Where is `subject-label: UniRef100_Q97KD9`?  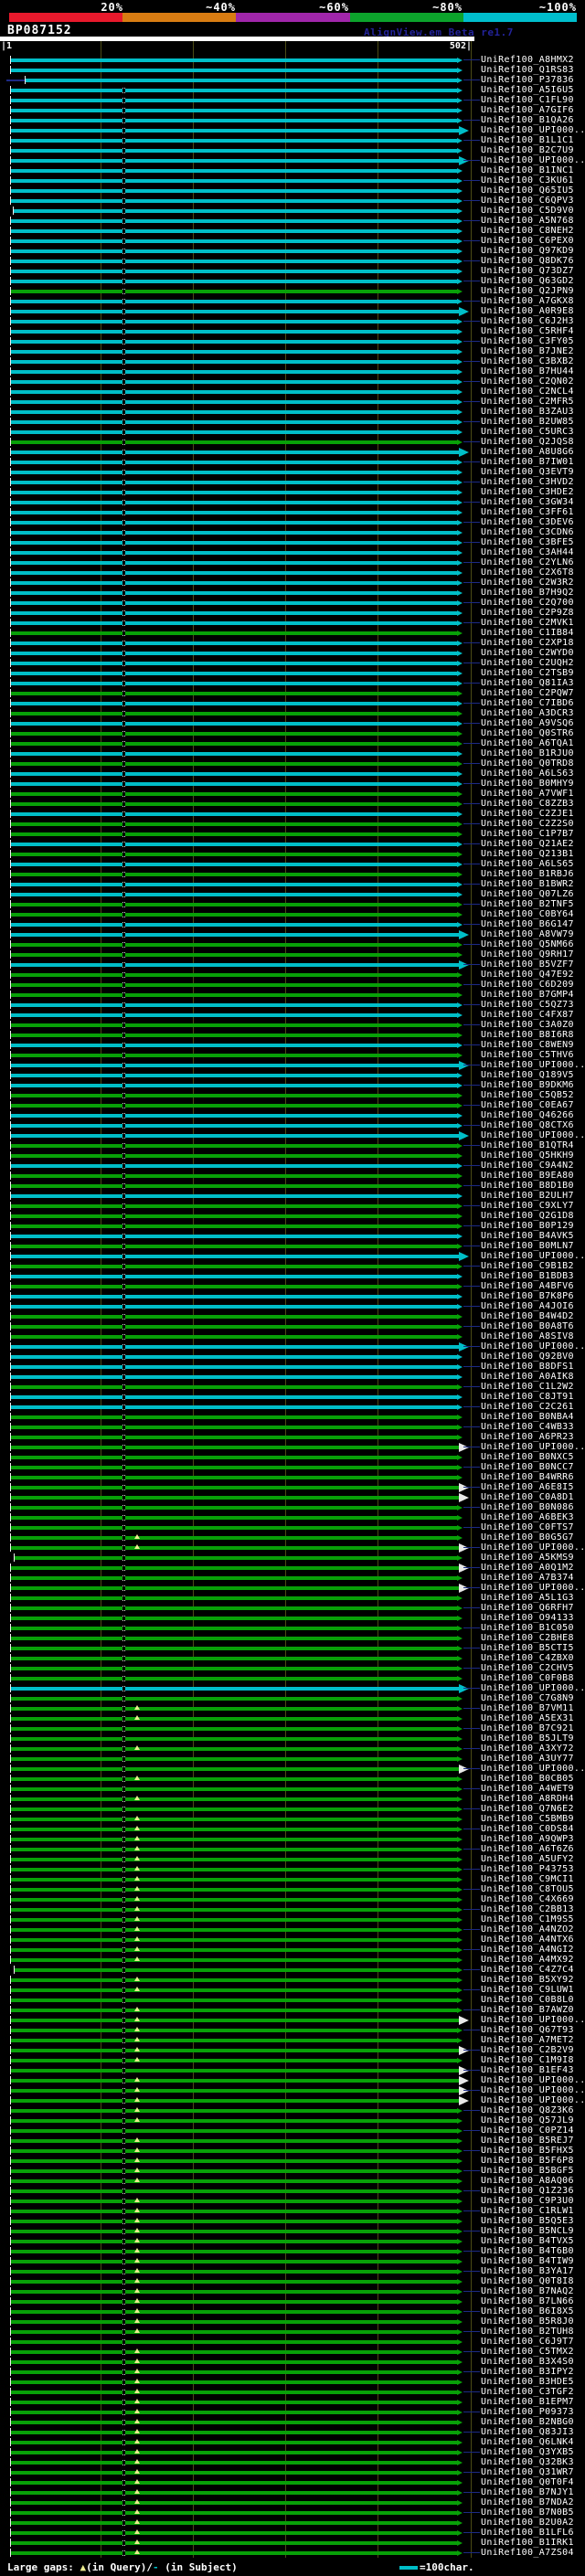
subject-label: UniRef100_Q97KD9 is located at coordinates (528, 251).